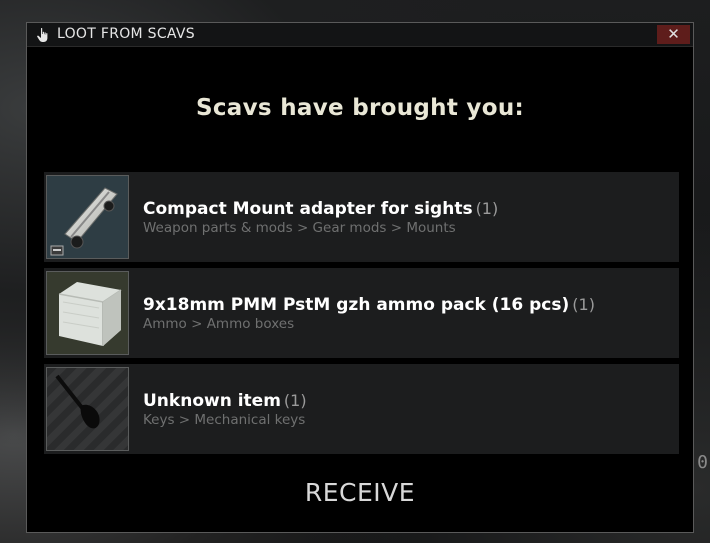 This screenshot has width=710, height=543. What do you see at coordinates (360, 108) in the screenshot?
I see `dialog-heading: Scavs have brought you:` at bounding box center [360, 108].